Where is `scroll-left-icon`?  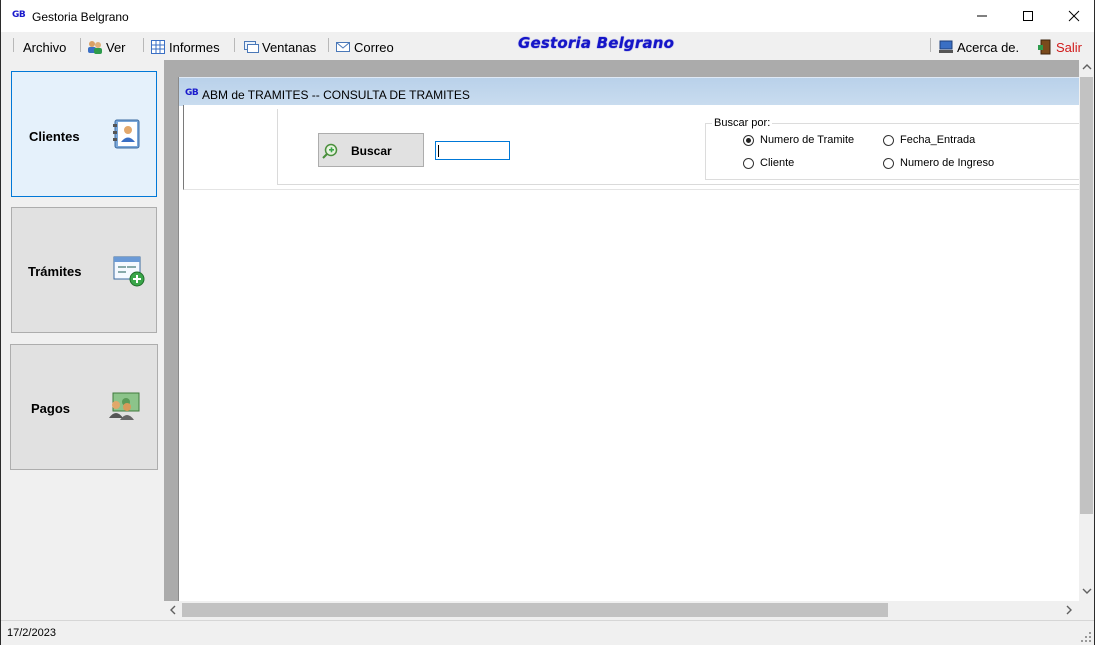
scroll-left-icon is located at coordinates (173, 611).